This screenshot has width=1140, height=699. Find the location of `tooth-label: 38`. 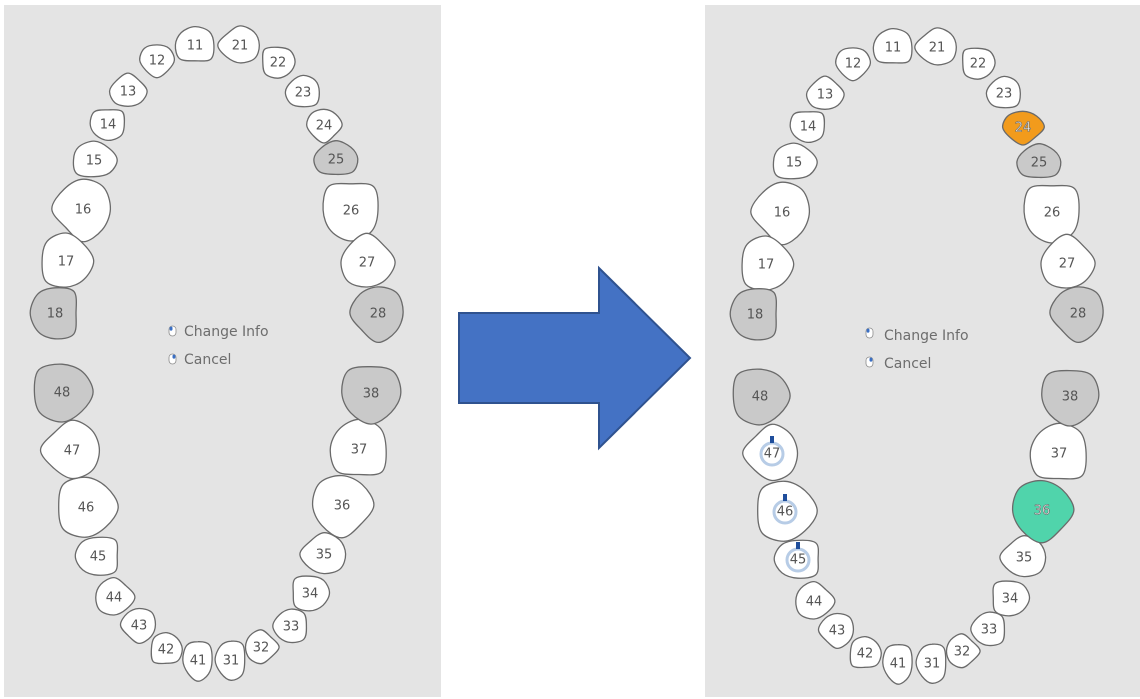

tooth-label: 38 is located at coordinates (1070, 397).